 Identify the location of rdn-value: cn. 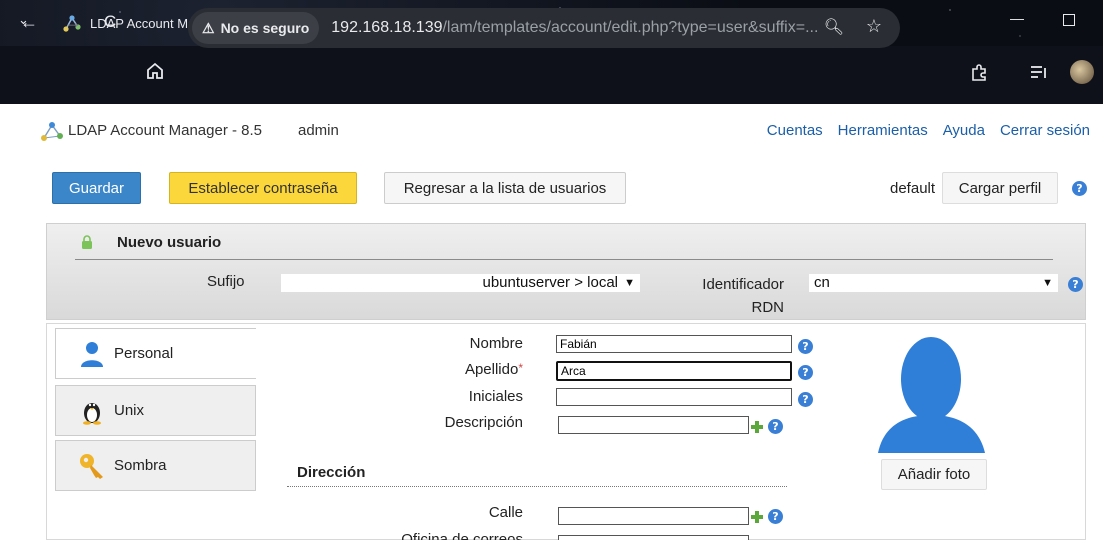
(822, 282).